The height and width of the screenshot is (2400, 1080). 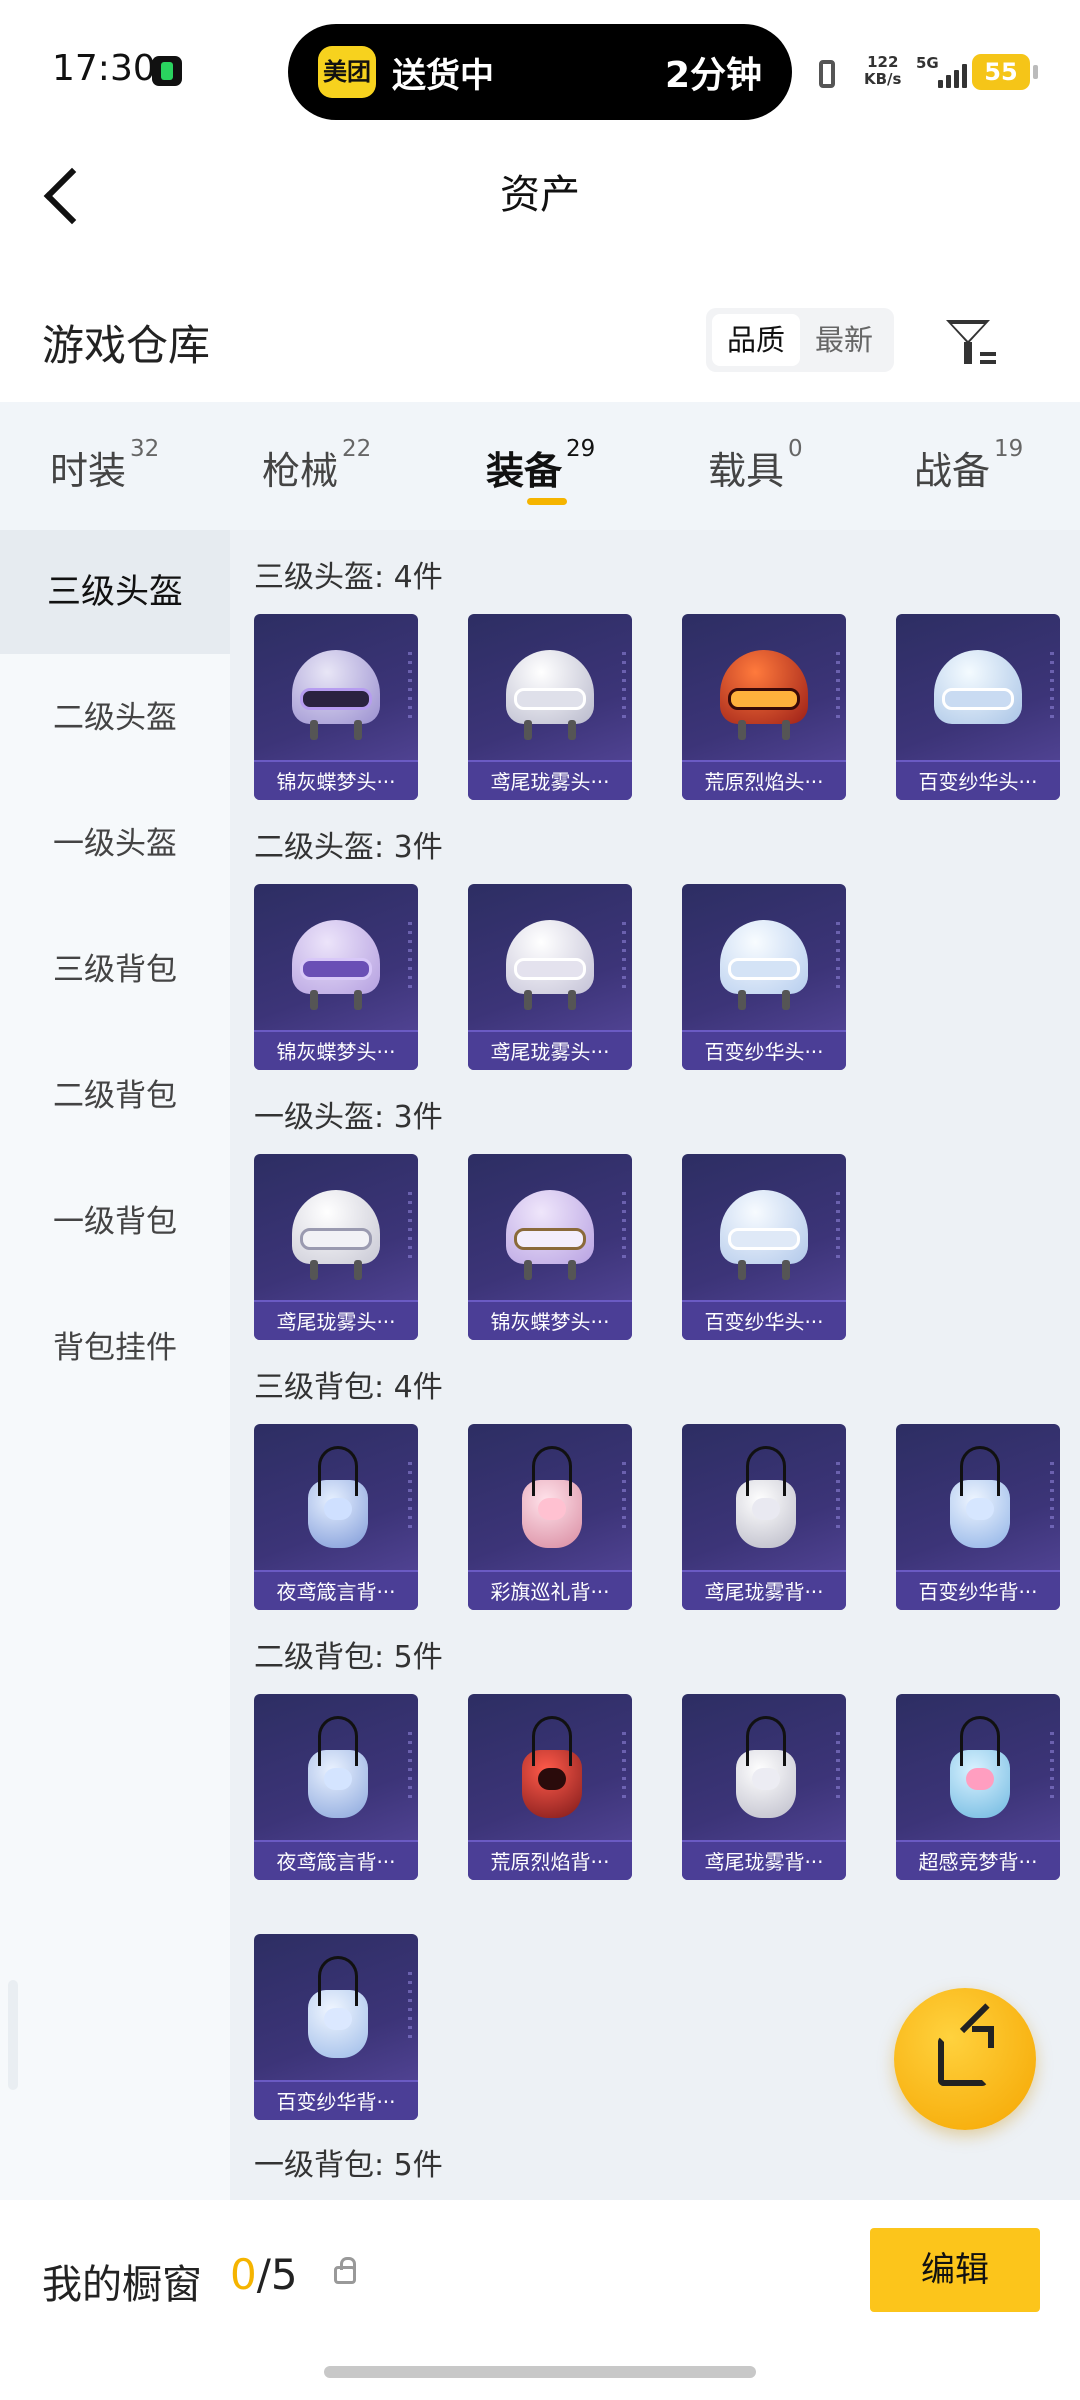 What do you see at coordinates (348, 1657) in the screenshot?
I see `section-title-level2-backpack: 二级背包: 5件` at bounding box center [348, 1657].